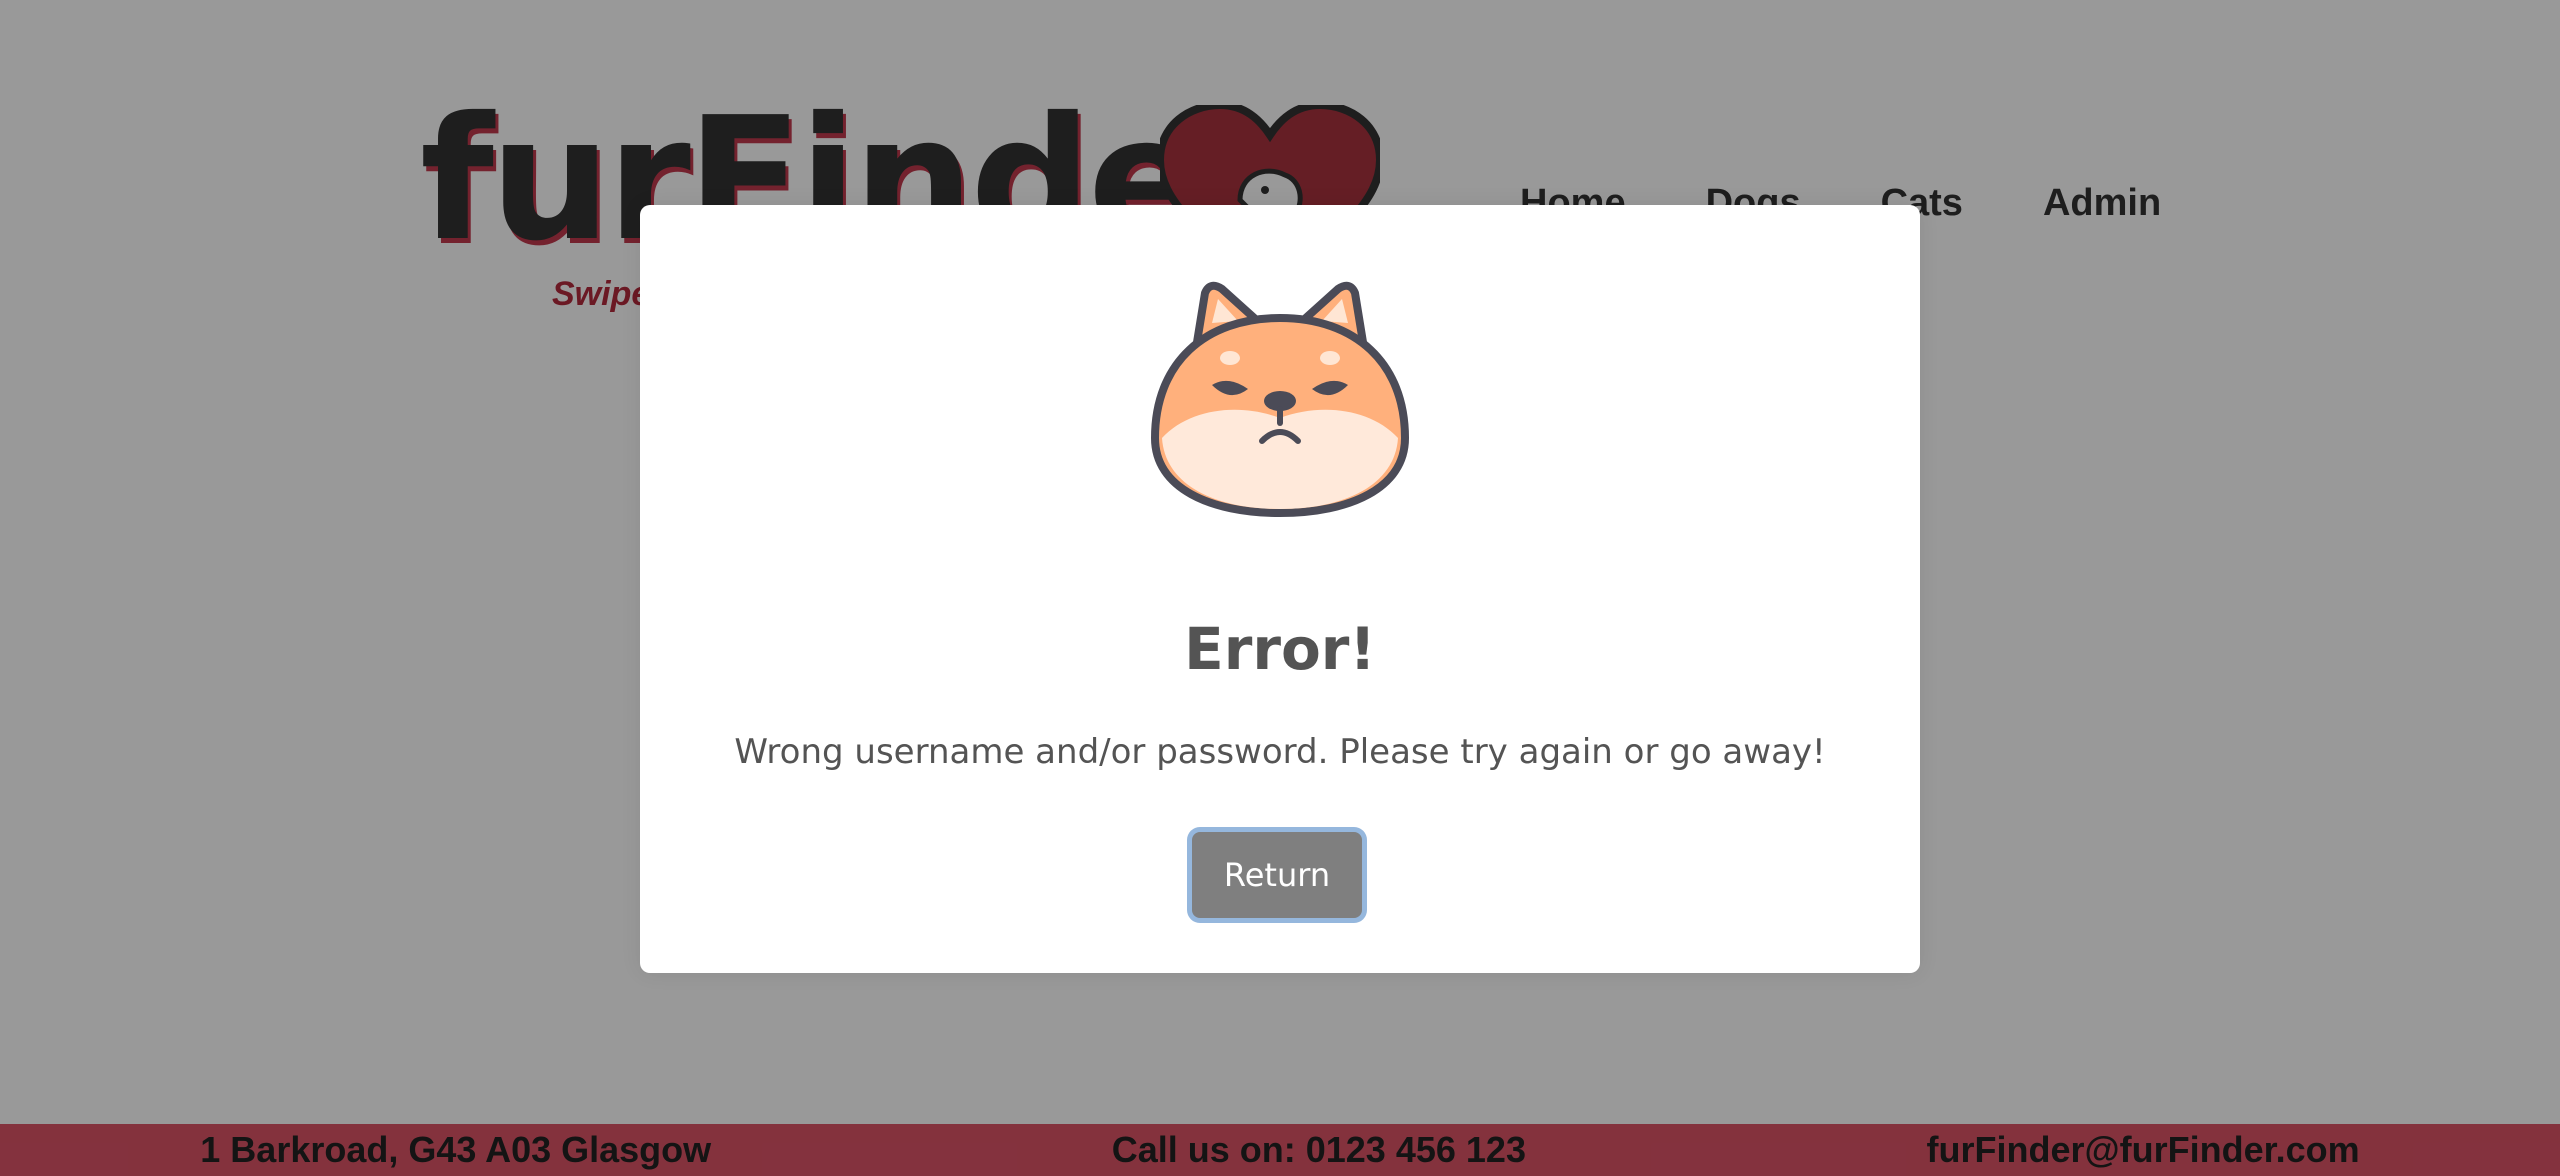  What do you see at coordinates (1280, 649) in the screenshot?
I see `modal-title: Error!` at bounding box center [1280, 649].